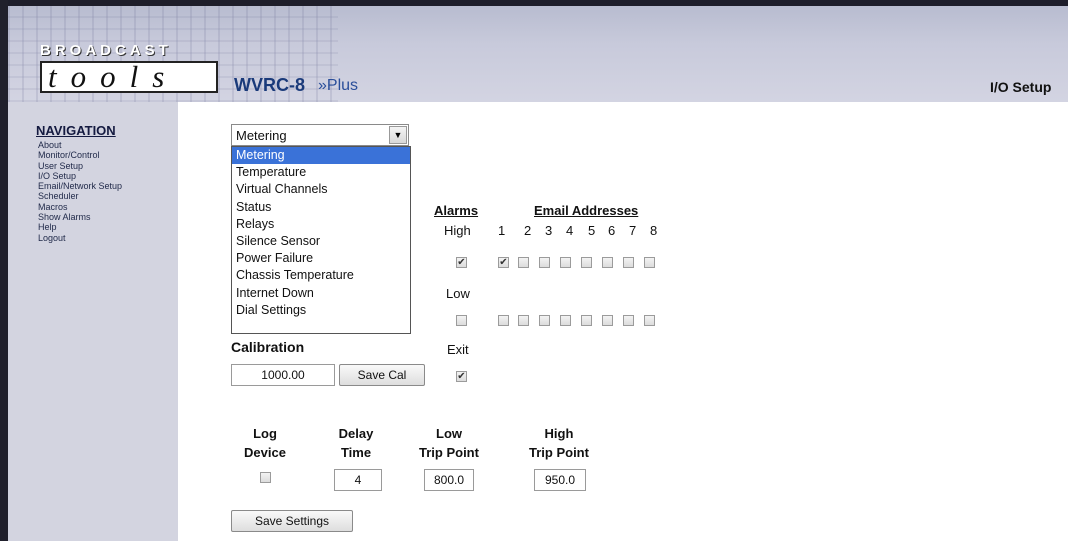  I want to click on nav-item-macros: Macros, so click(80, 207).